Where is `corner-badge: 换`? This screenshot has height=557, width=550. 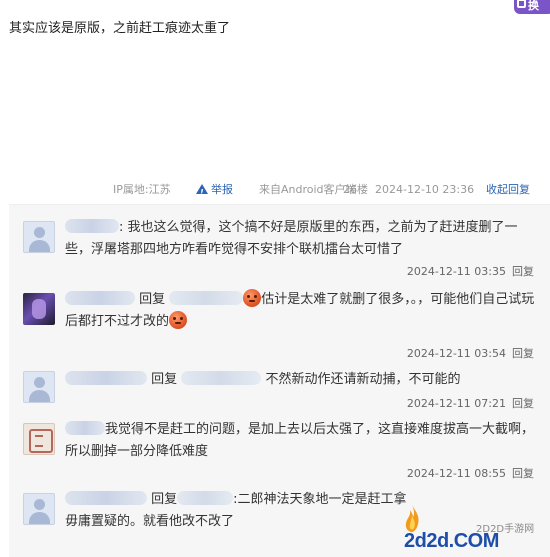 corner-badge: 换 is located at coordinates (527, 8).